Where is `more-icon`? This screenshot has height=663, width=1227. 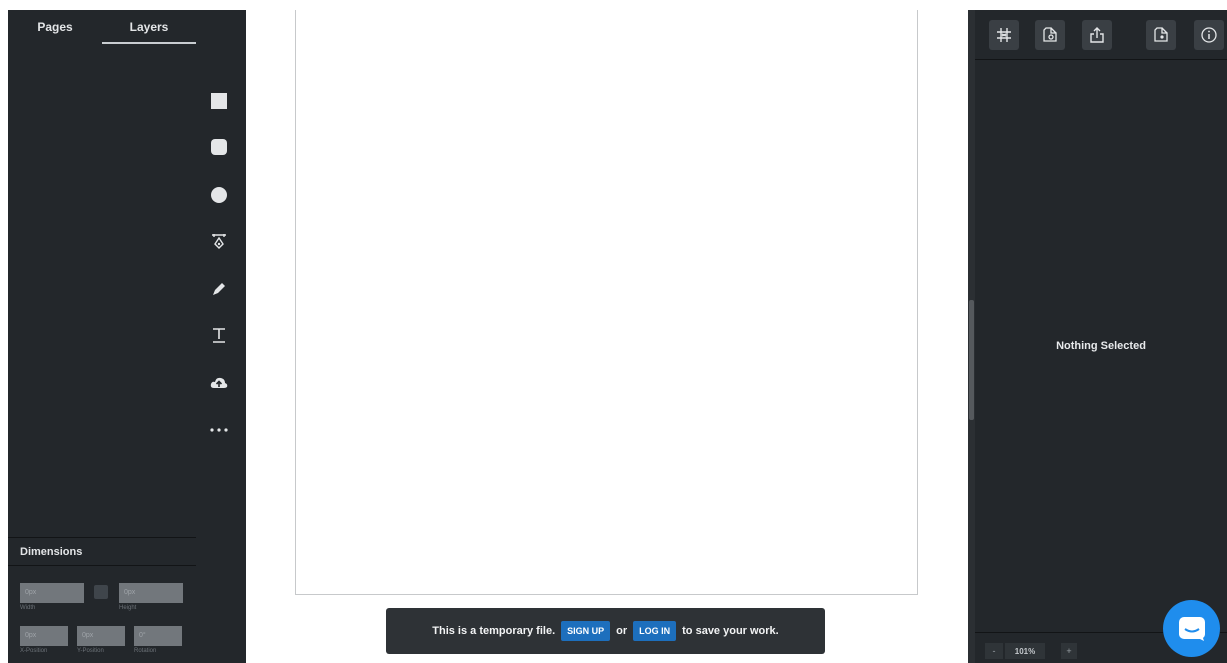 more-icon is located at coordinates (219, 430).